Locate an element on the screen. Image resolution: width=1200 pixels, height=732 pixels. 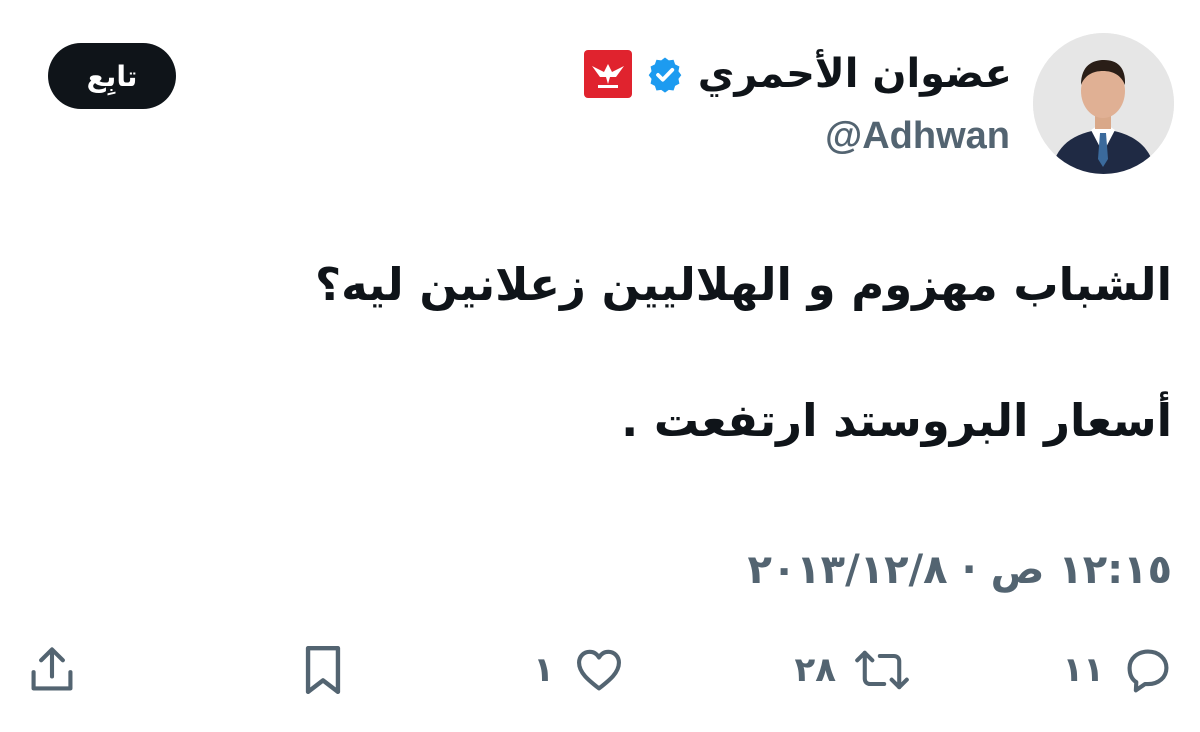
author-name-row: عضوان الأحمري is located at coordinates (797, 74).